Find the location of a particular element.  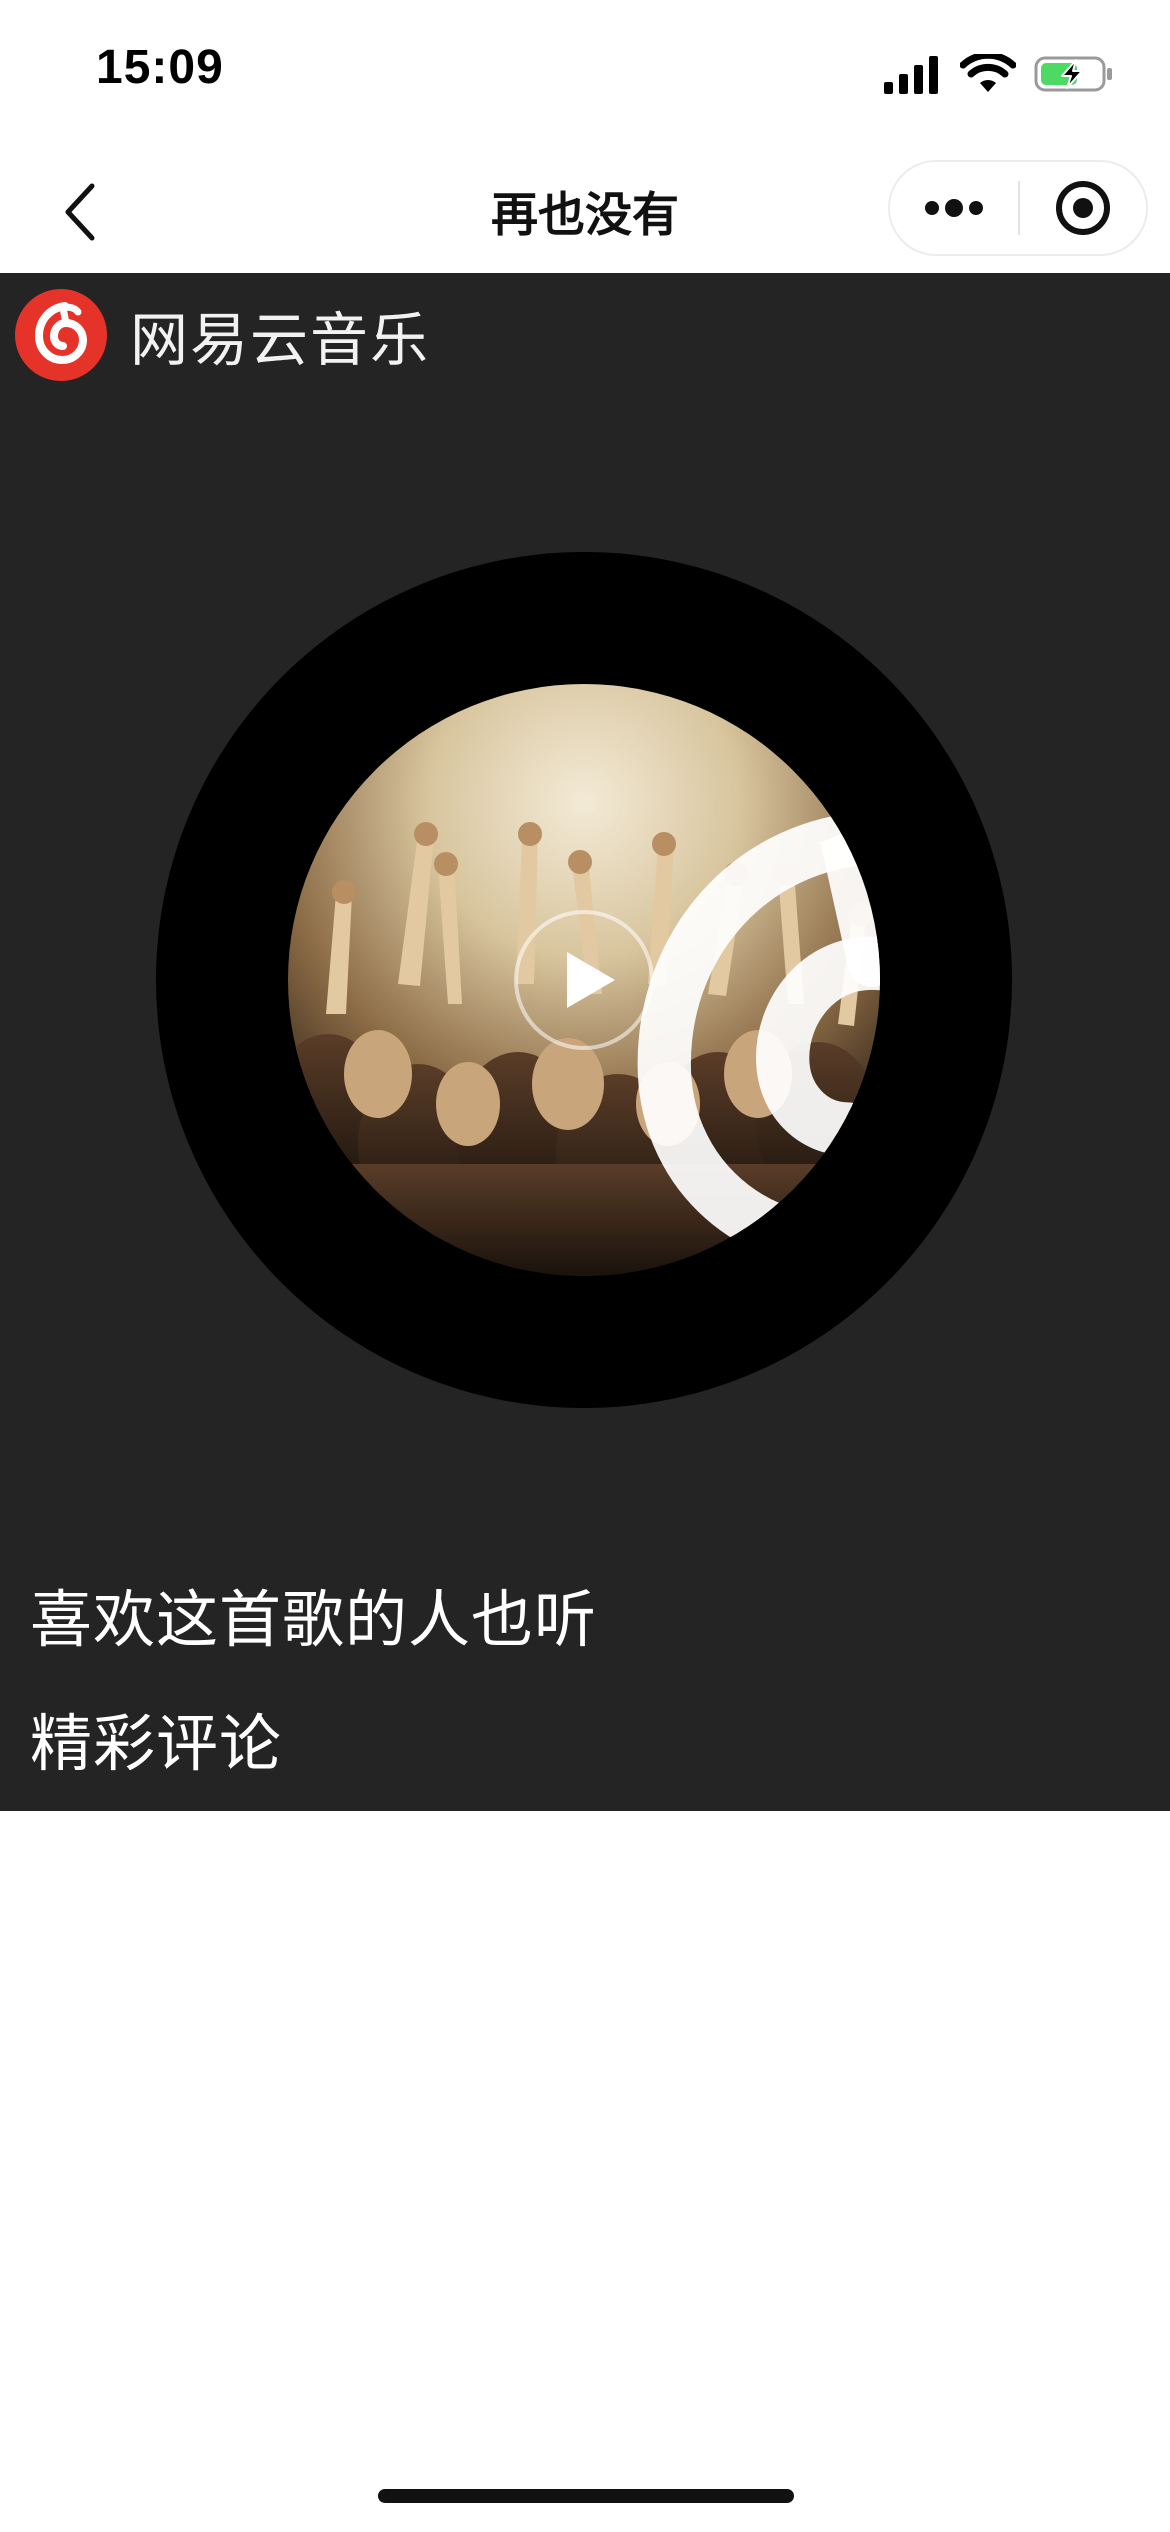

play-icon is located at coordinates (591, 980).